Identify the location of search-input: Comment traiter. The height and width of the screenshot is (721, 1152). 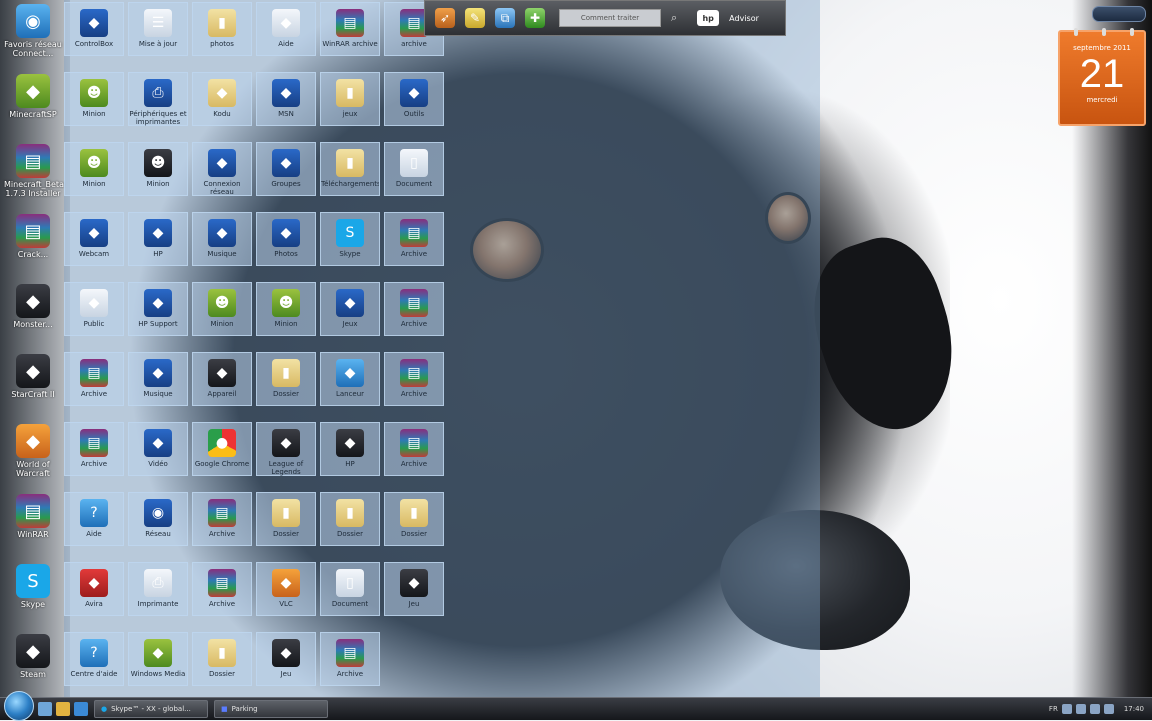
(610, 18).